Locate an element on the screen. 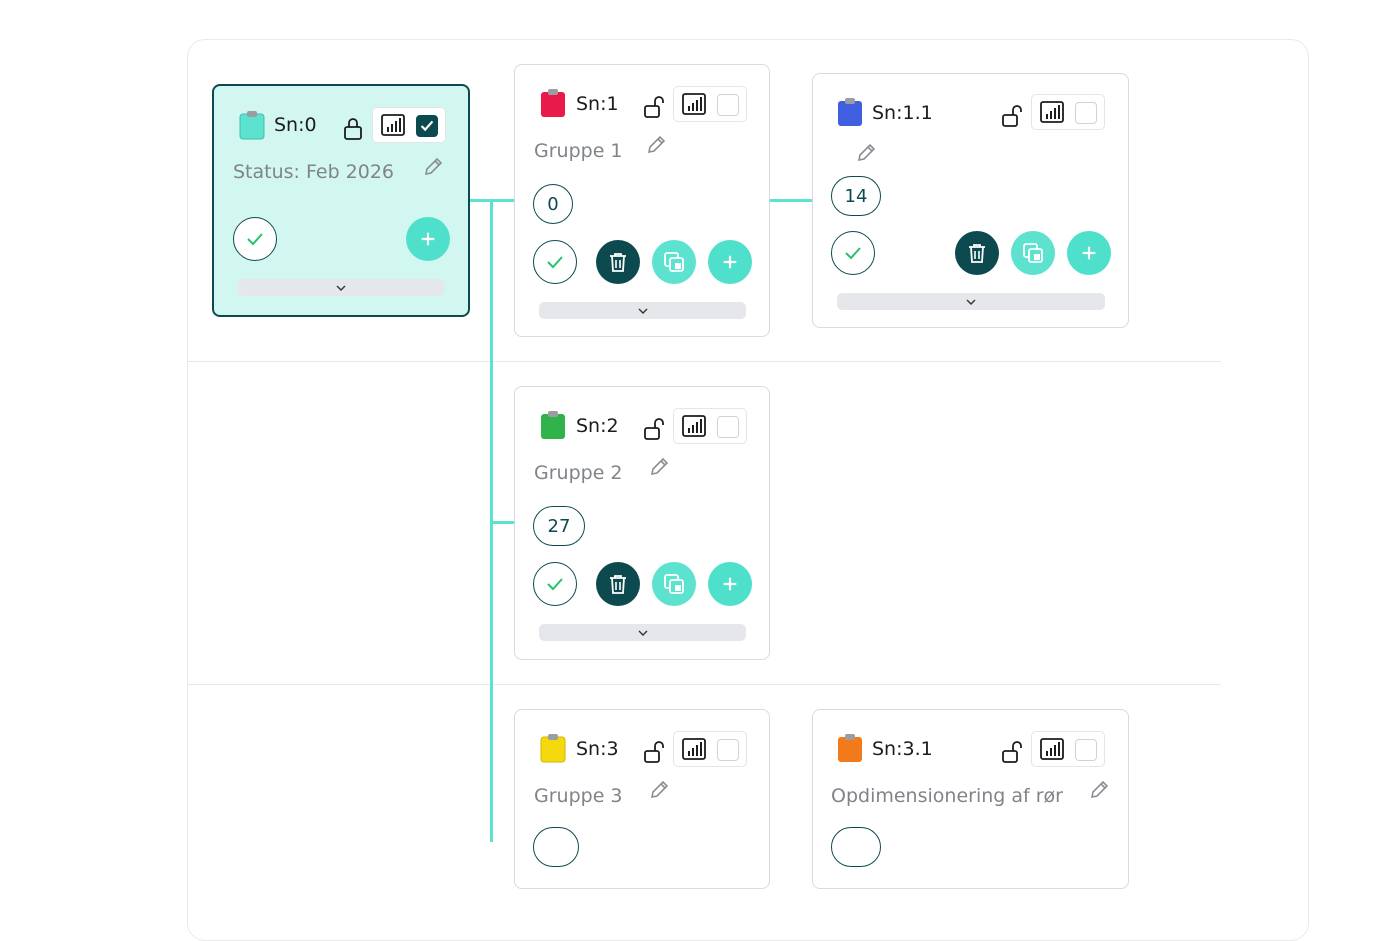 This screenshot has height=941, width=1392. node-label: Sn:3 is located at coordinates (597, 749).